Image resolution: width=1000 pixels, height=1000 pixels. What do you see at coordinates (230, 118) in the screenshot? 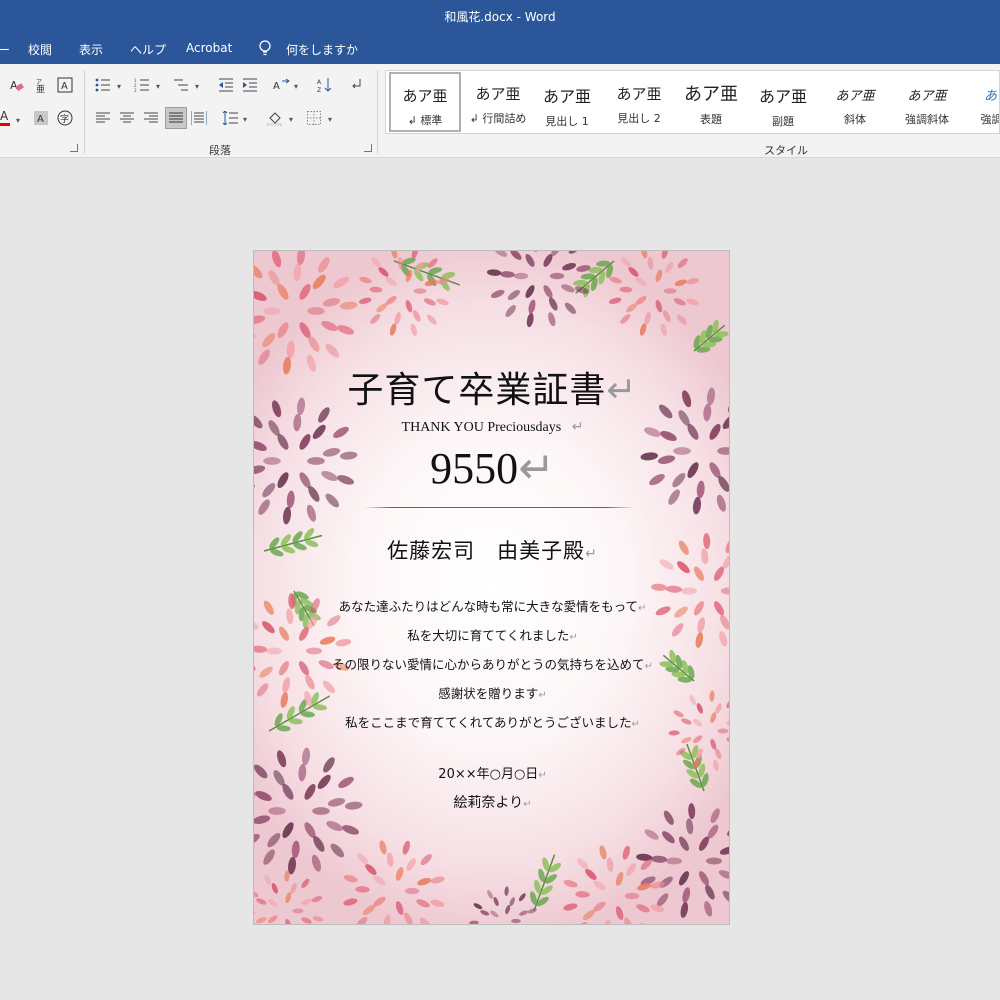
I see `line-spacing-icon` at bounding box center [230, 118].